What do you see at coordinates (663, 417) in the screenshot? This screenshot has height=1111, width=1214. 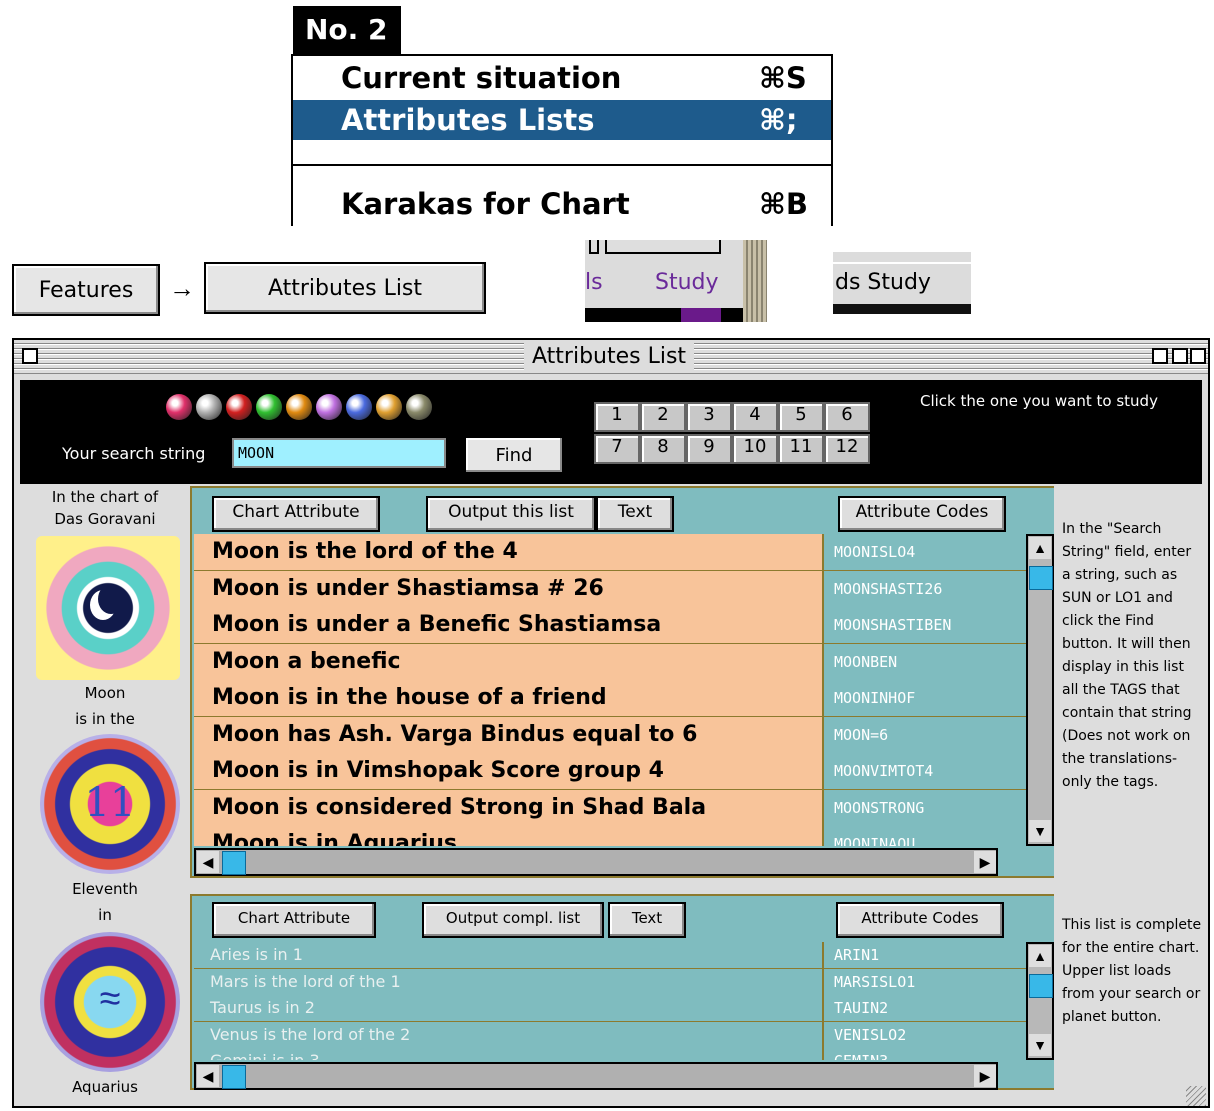 I see `house-button: 2` at bounding box center [663, 417].